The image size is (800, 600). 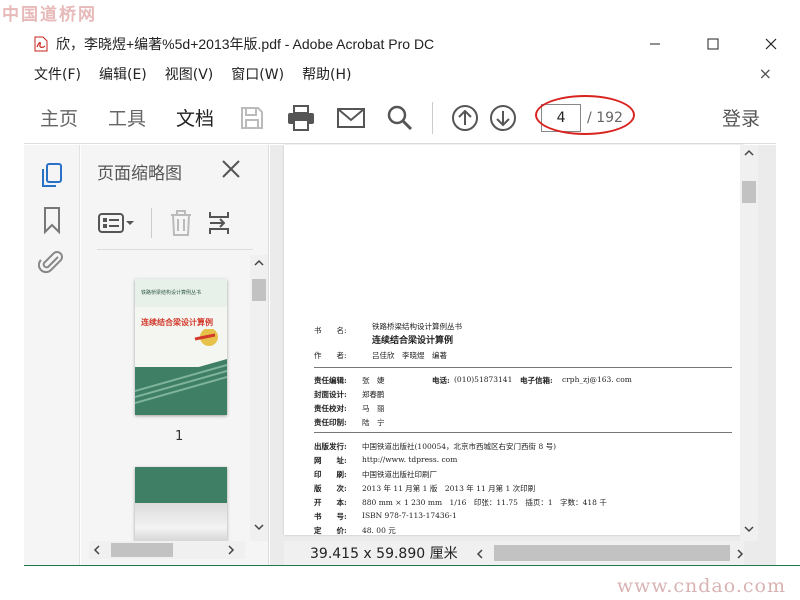 I want to click on envelope-icon, so click(x=351, y=117).